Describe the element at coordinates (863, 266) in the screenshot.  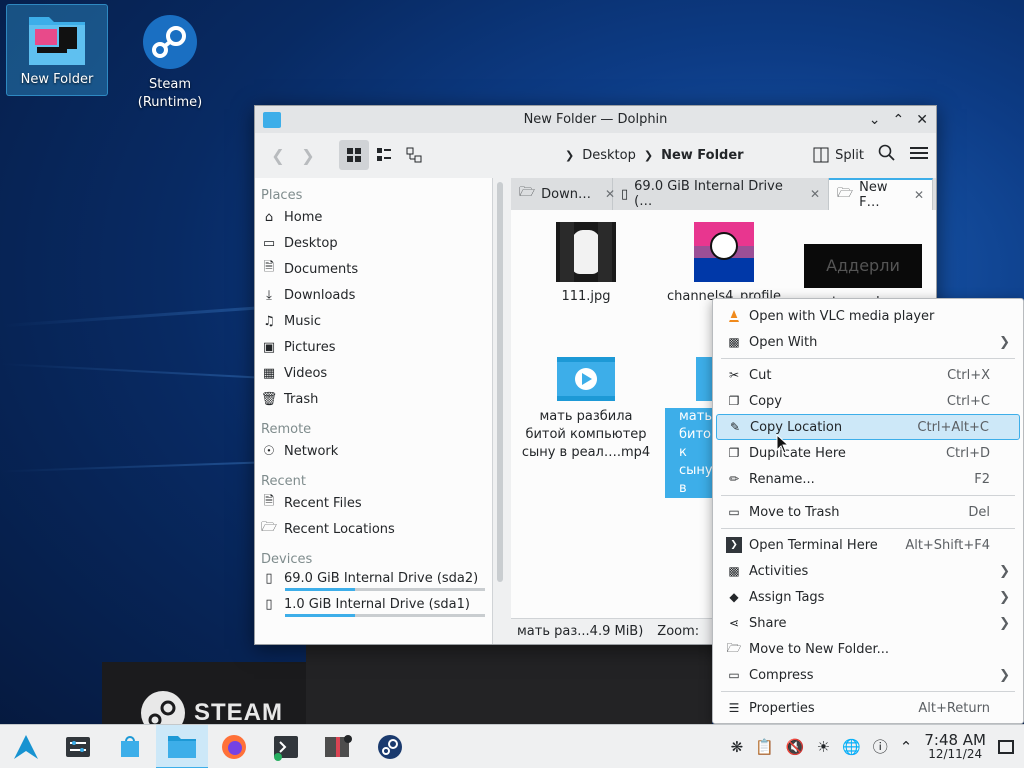
I see `image-thumbnail: Аддерли` at that location.